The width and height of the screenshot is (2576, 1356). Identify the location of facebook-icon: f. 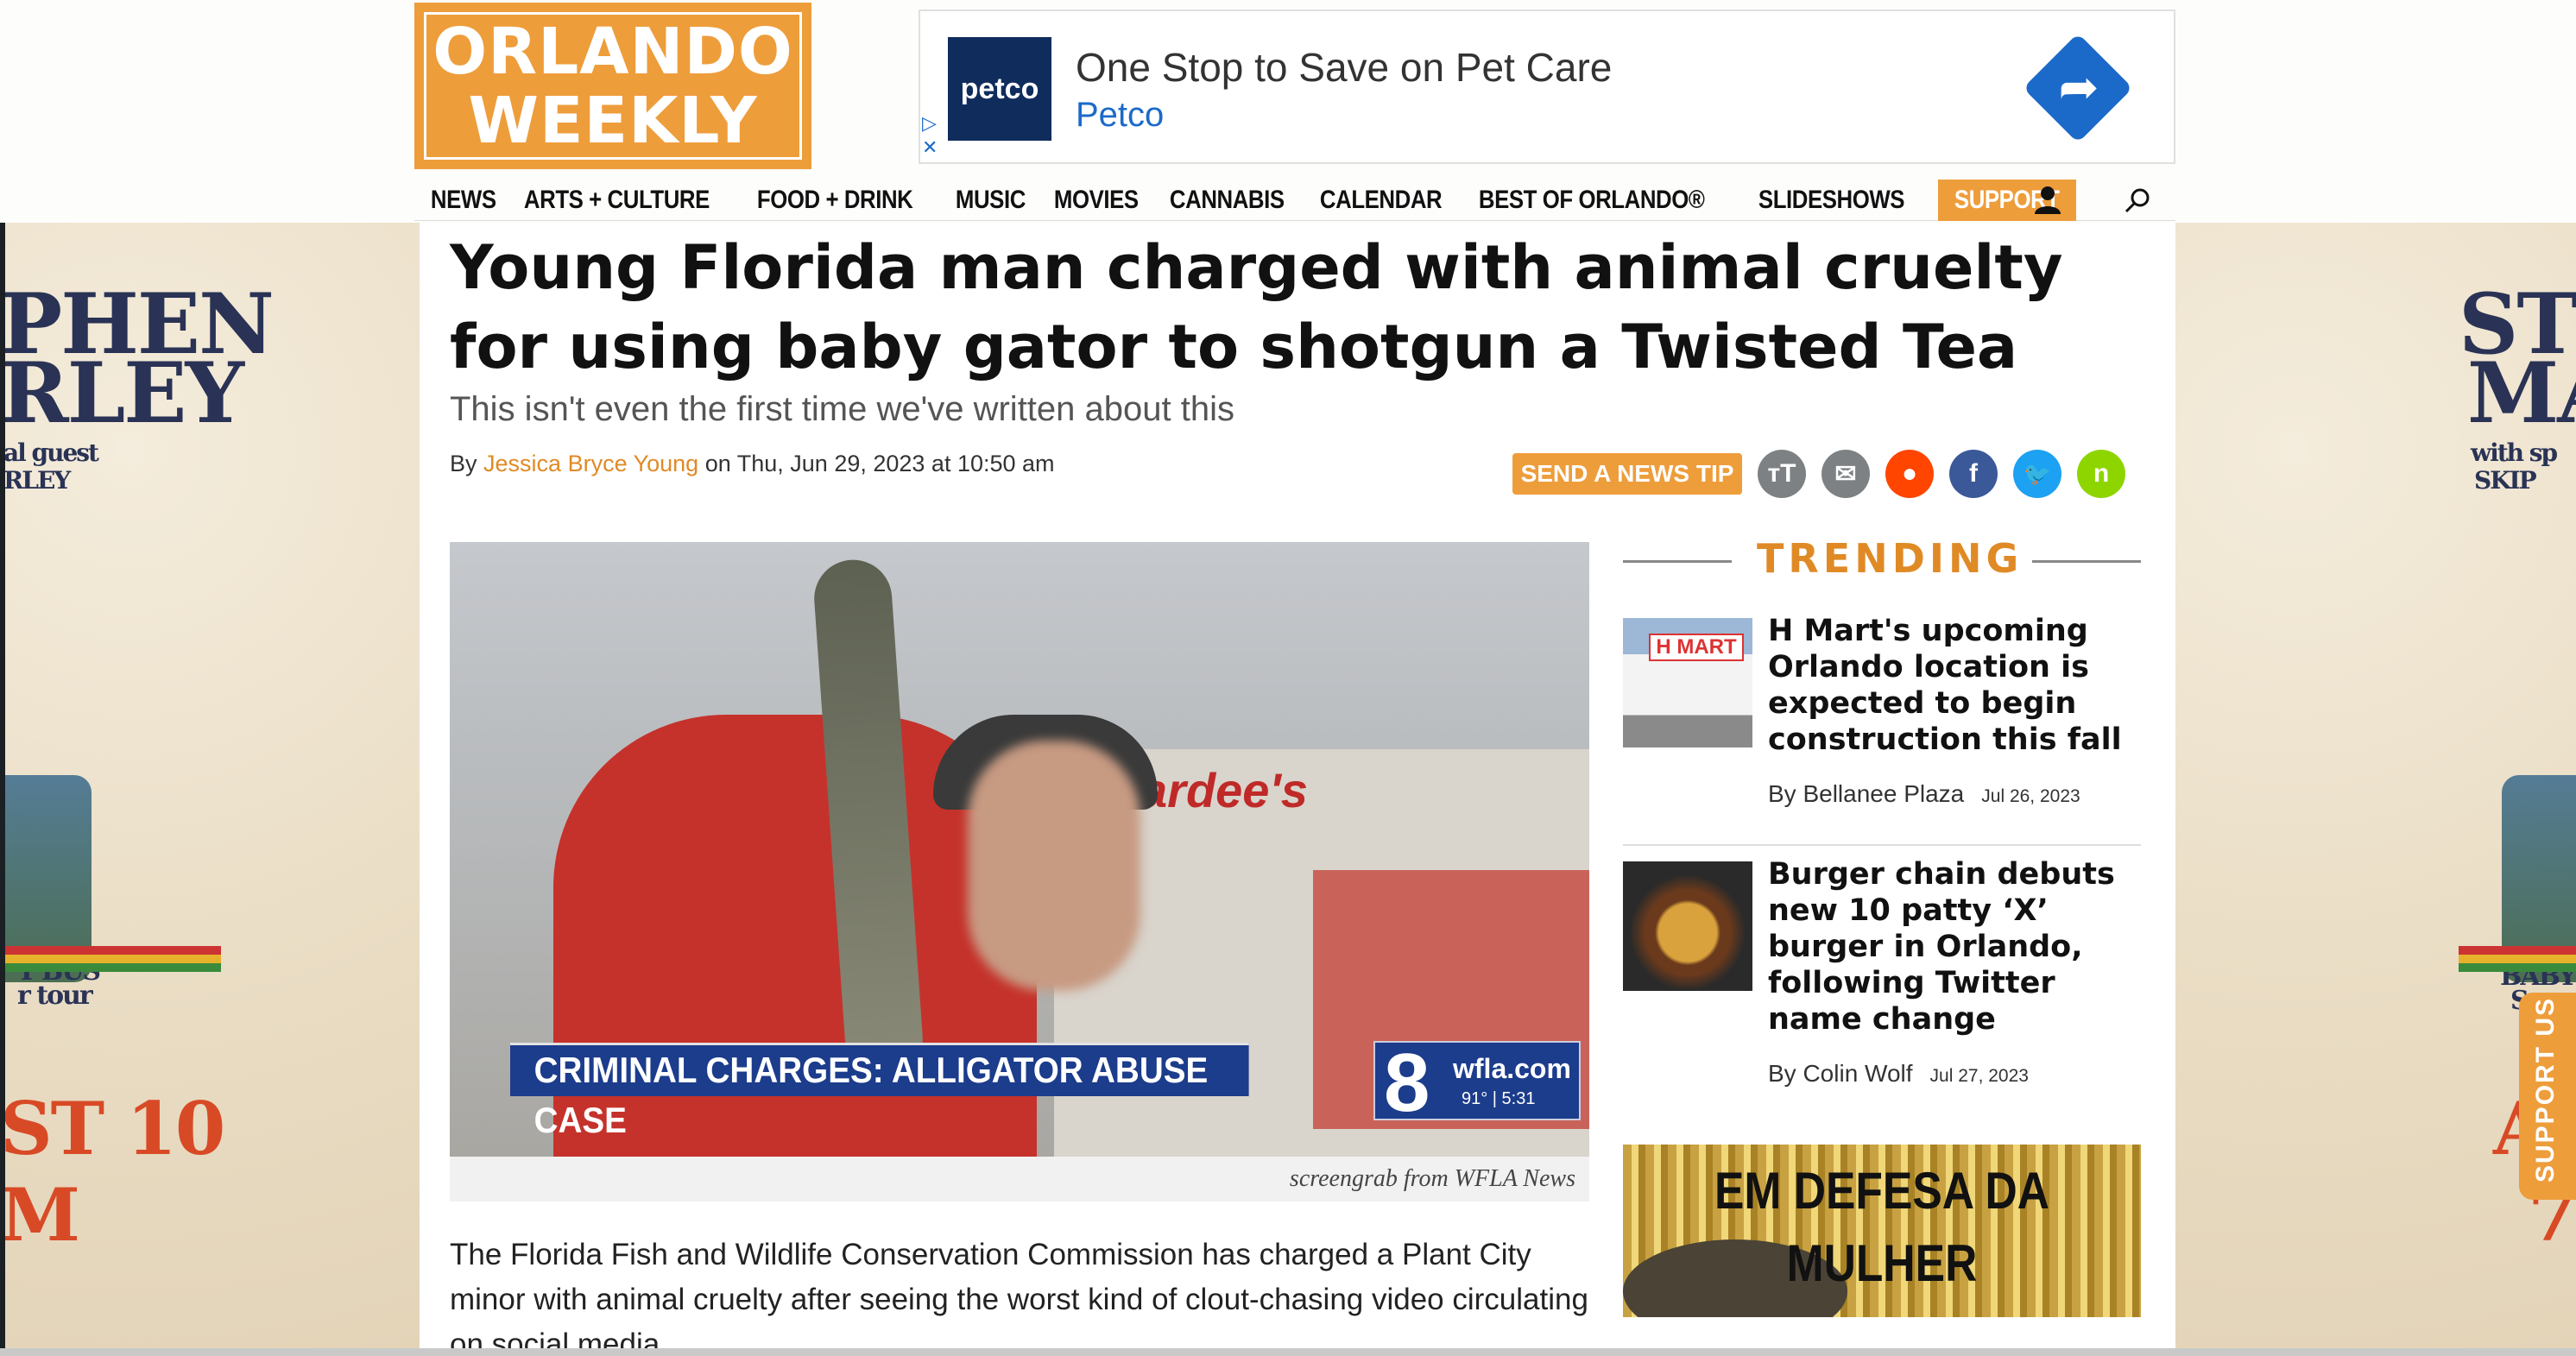
(1973, 474).